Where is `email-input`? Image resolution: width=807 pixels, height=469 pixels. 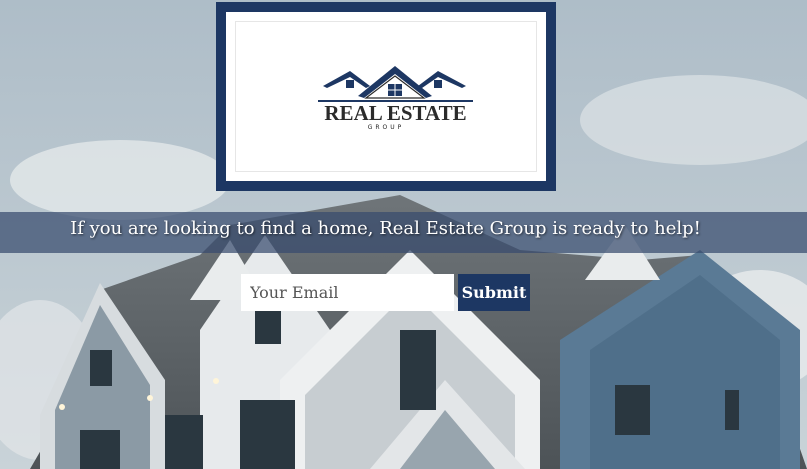 email-input is located at coordinates (347, 292).